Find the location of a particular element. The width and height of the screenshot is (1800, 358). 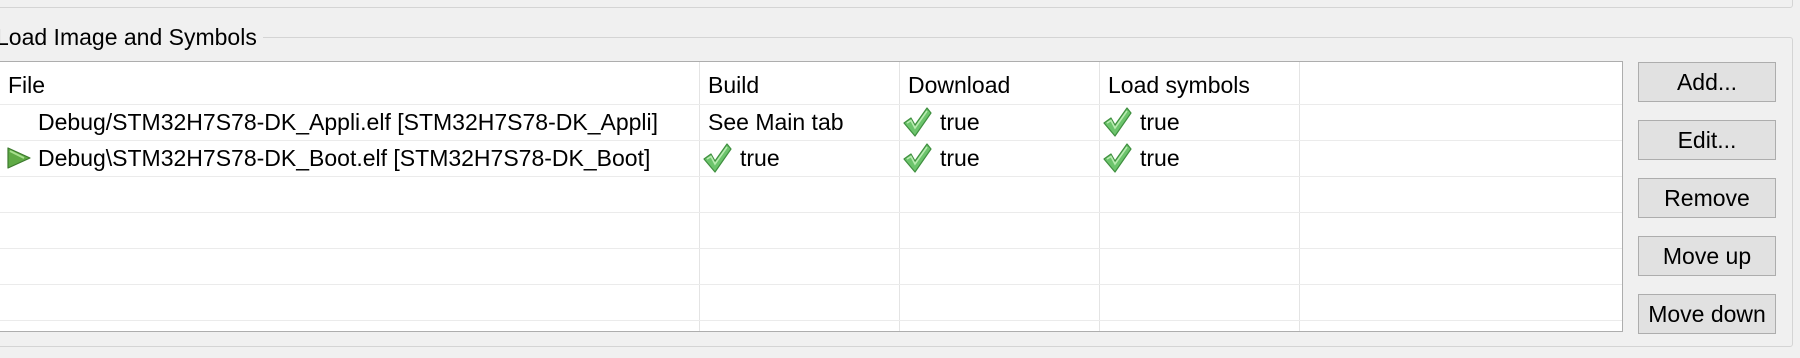

column-header-load-symbols: Load symbols is located at coordinates (1179, 85).